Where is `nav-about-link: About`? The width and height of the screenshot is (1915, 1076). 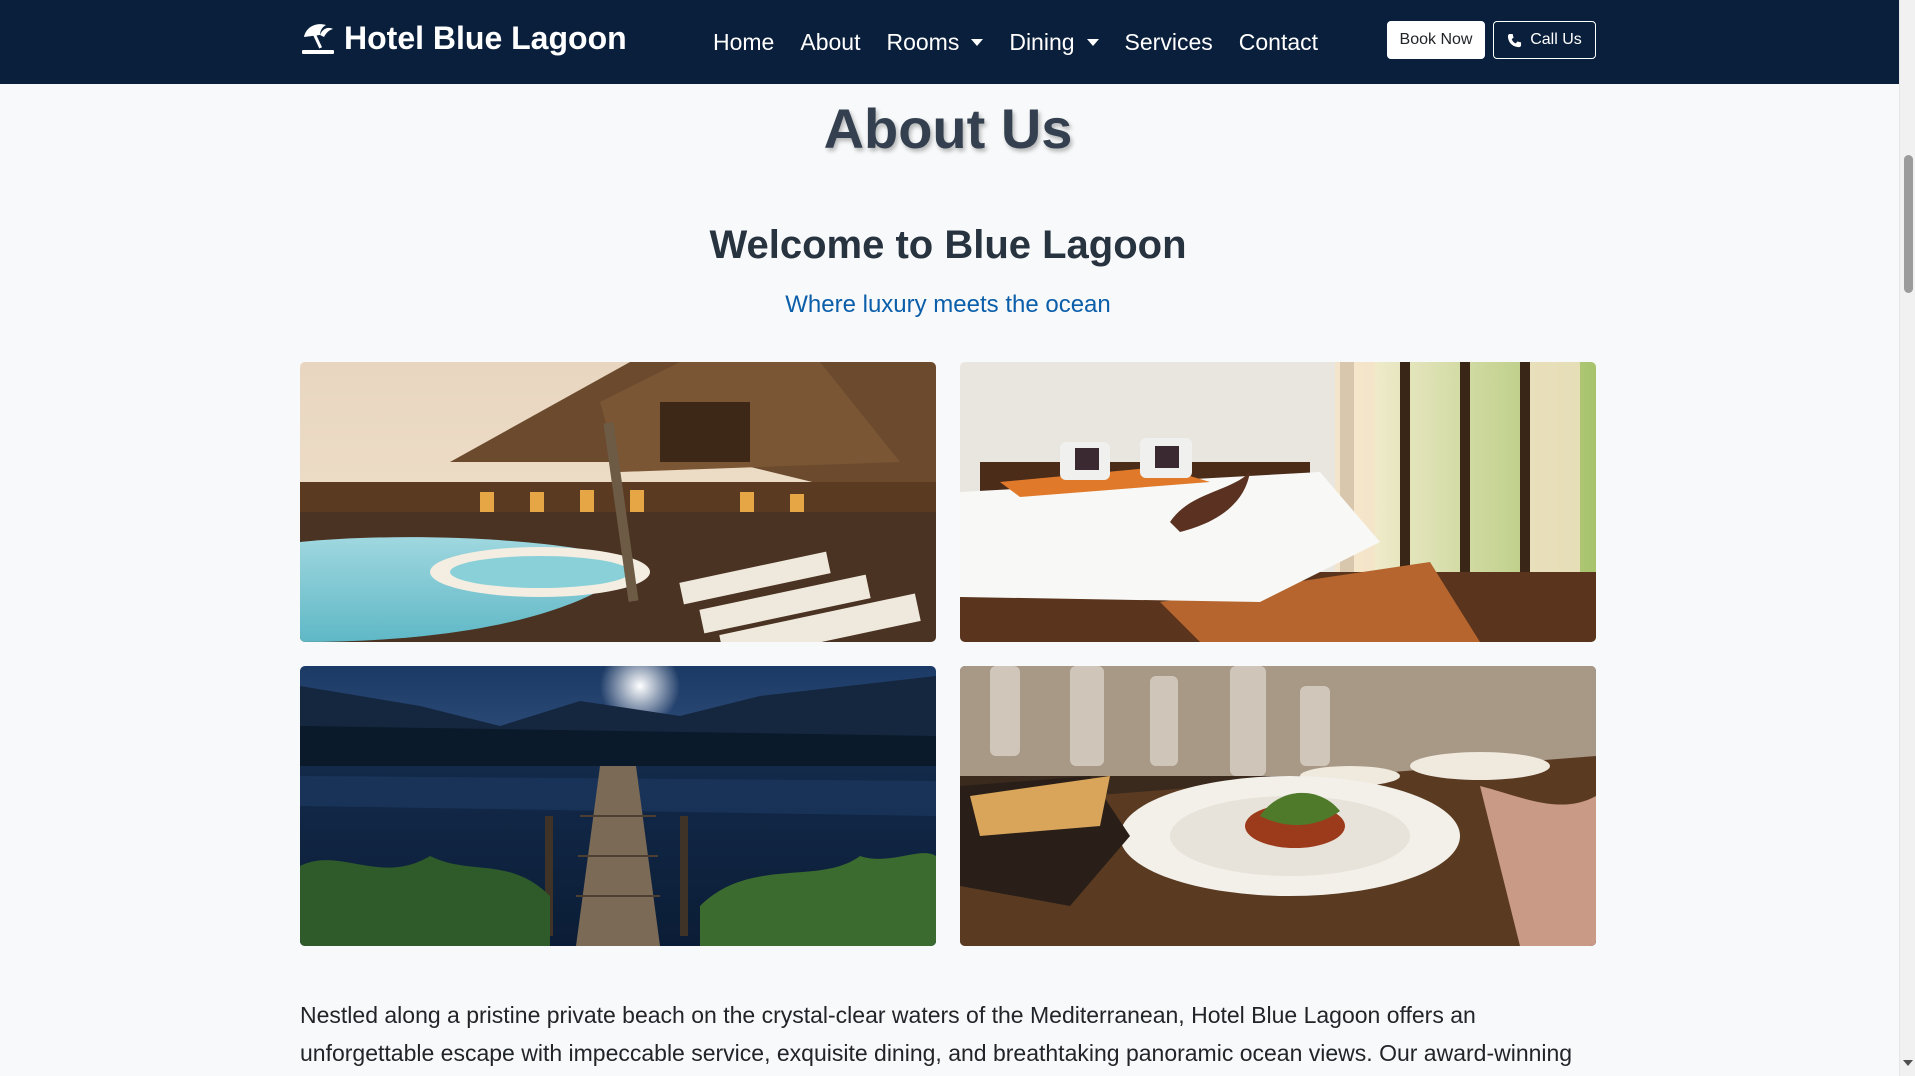
nav-about-link: About is located at coordinates (830, 42).